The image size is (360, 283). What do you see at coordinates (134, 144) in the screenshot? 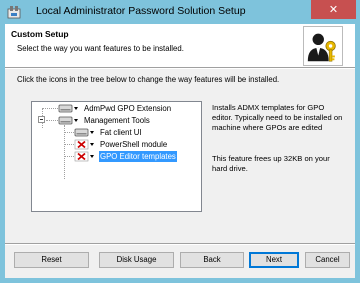
I see `tree-item-label: PowerShell module` at bounding box center [134, 144].